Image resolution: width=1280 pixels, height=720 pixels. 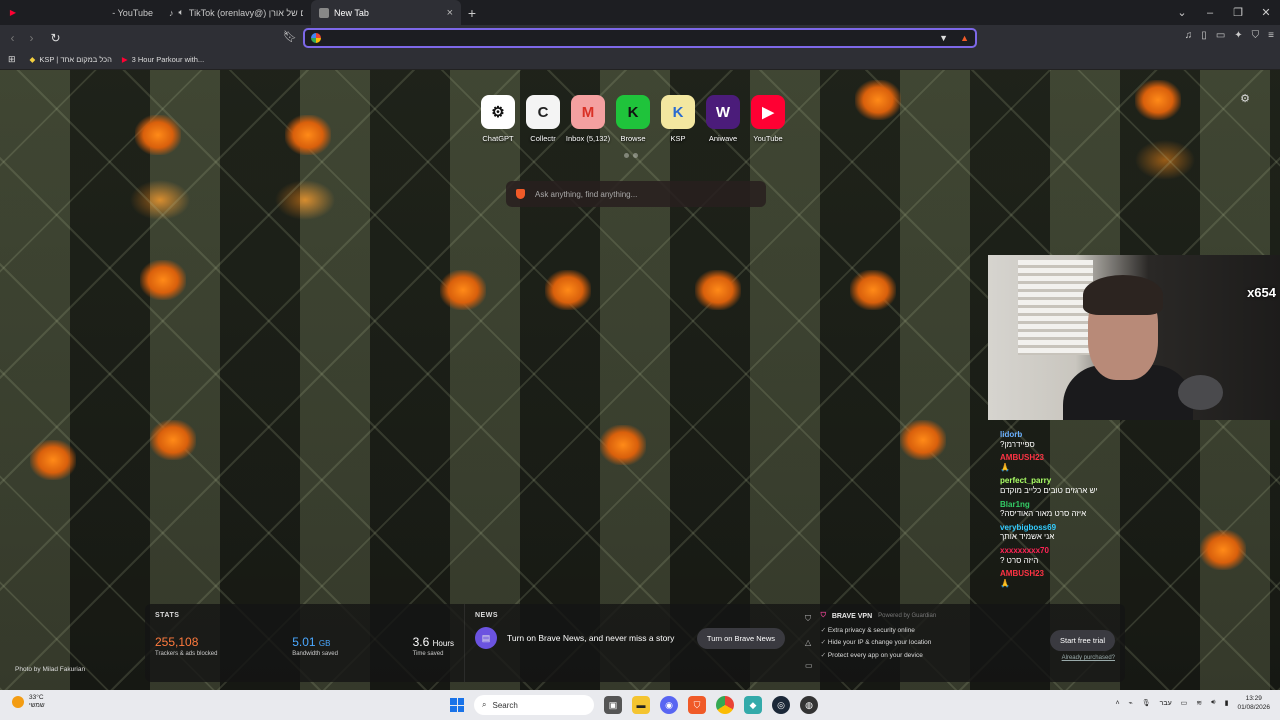 I want to click on task-view-icon: ▣, so click(x=613, y=705).